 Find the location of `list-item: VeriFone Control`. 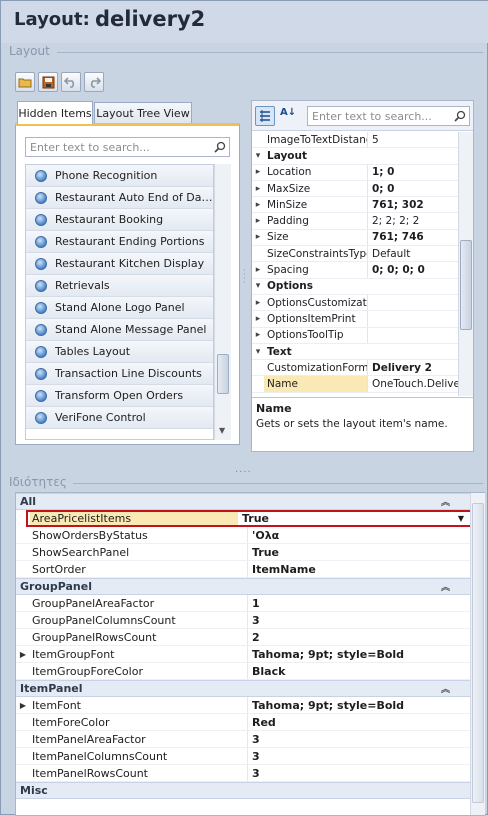

list-item: VeriFone Control is located at coordinates (119, 418).